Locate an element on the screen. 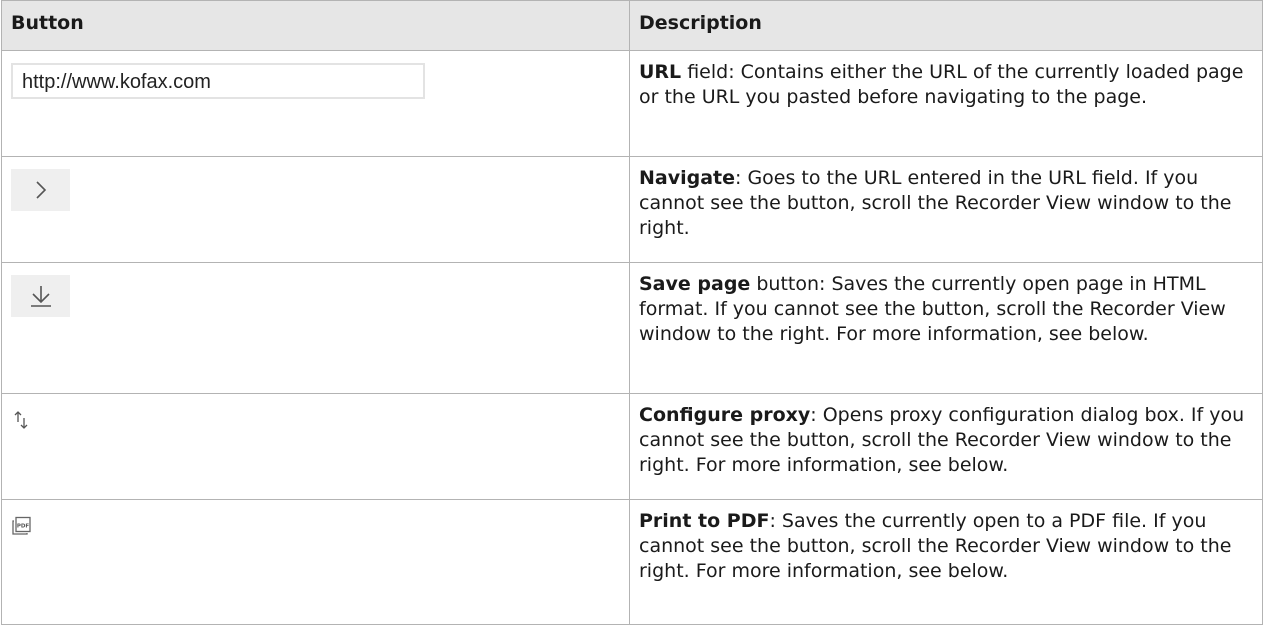 The image size is (1263, 625). save-page-button is located at coordinates (40, 296).